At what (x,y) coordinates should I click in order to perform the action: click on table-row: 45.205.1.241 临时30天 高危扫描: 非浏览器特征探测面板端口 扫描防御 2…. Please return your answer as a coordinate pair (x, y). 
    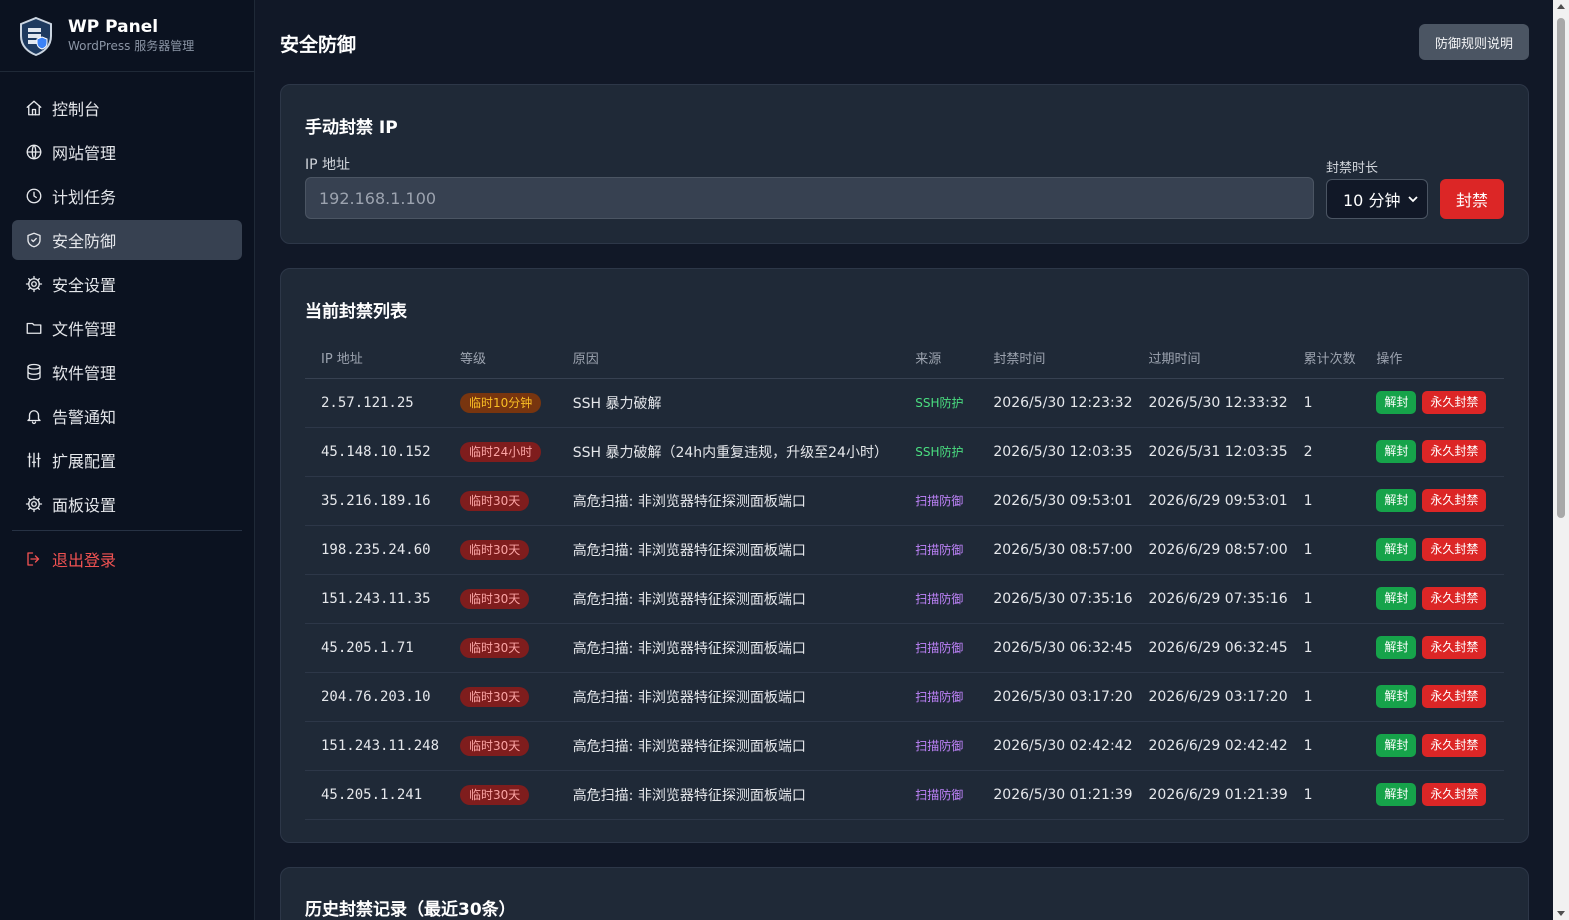
    Looking at the image, I should click on (904, 795).